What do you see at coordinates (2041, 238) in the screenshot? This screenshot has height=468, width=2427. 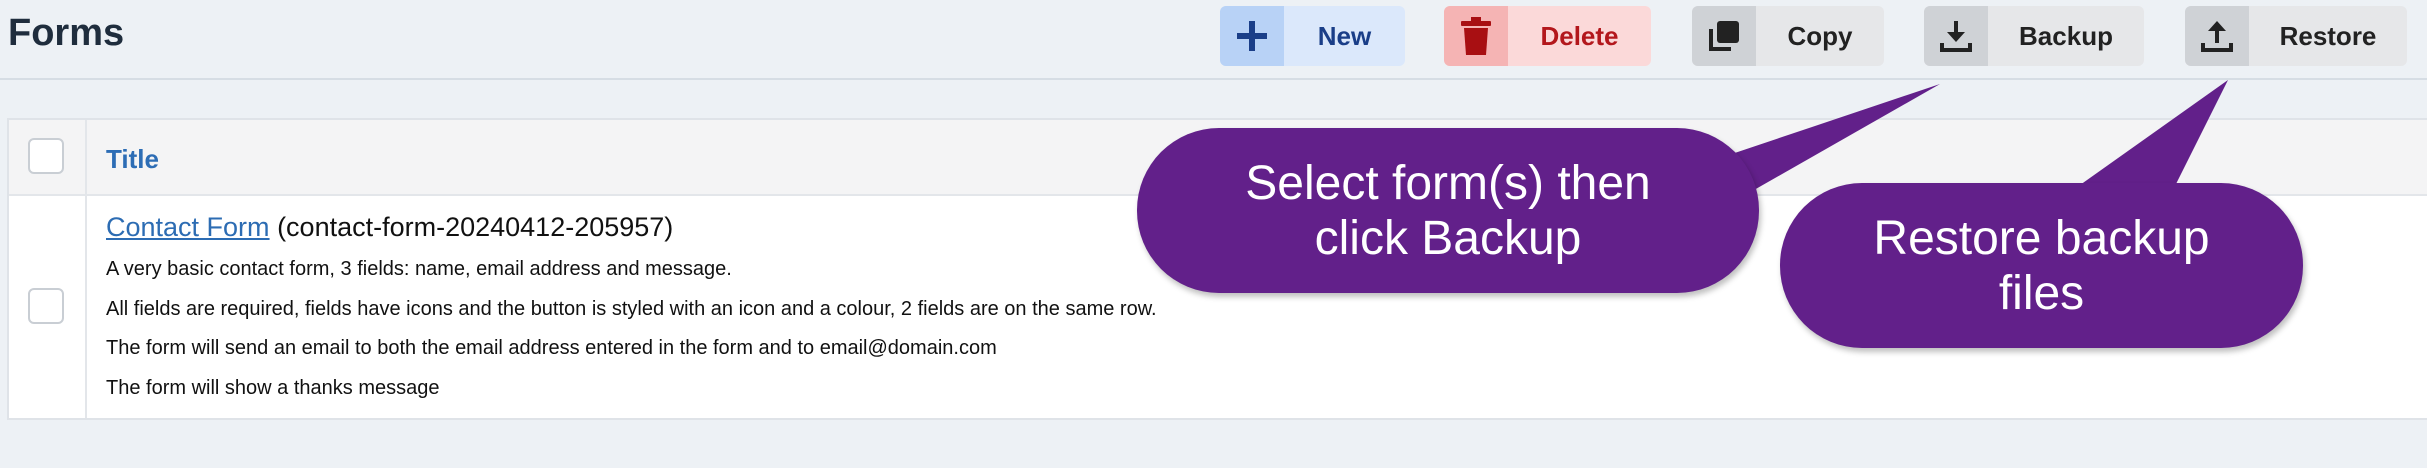 I see `restore-callout-line: Restore backup` at bounding box center [2041, 238].